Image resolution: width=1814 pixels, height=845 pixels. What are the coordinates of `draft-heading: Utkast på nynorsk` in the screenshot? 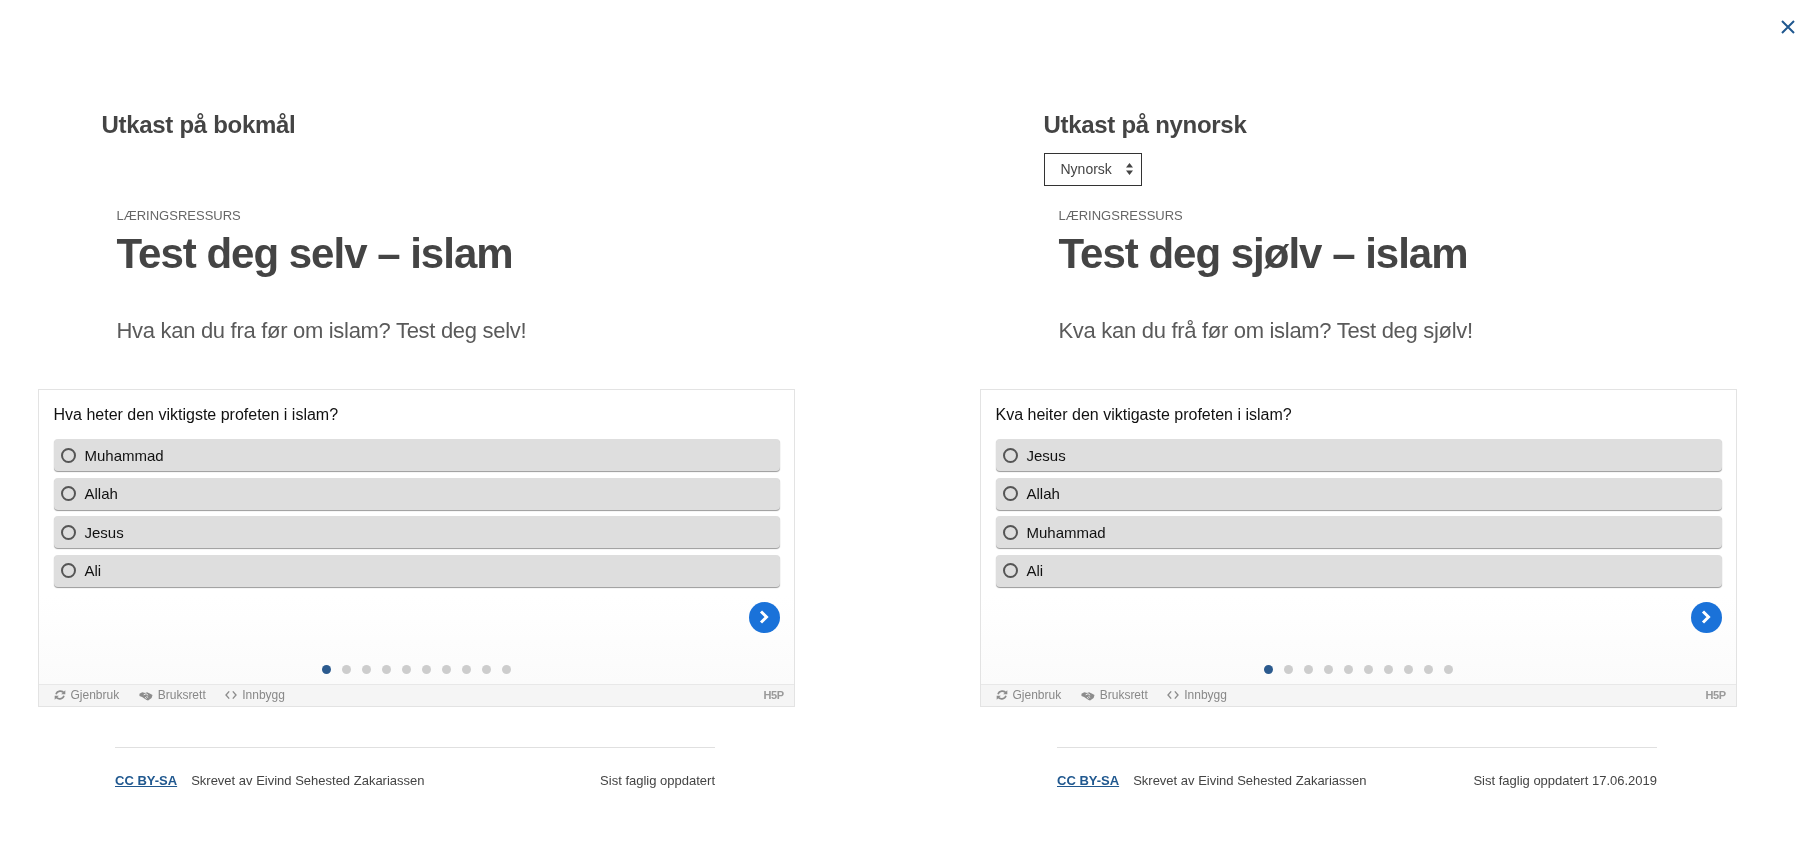 It's located at (1145, 125).